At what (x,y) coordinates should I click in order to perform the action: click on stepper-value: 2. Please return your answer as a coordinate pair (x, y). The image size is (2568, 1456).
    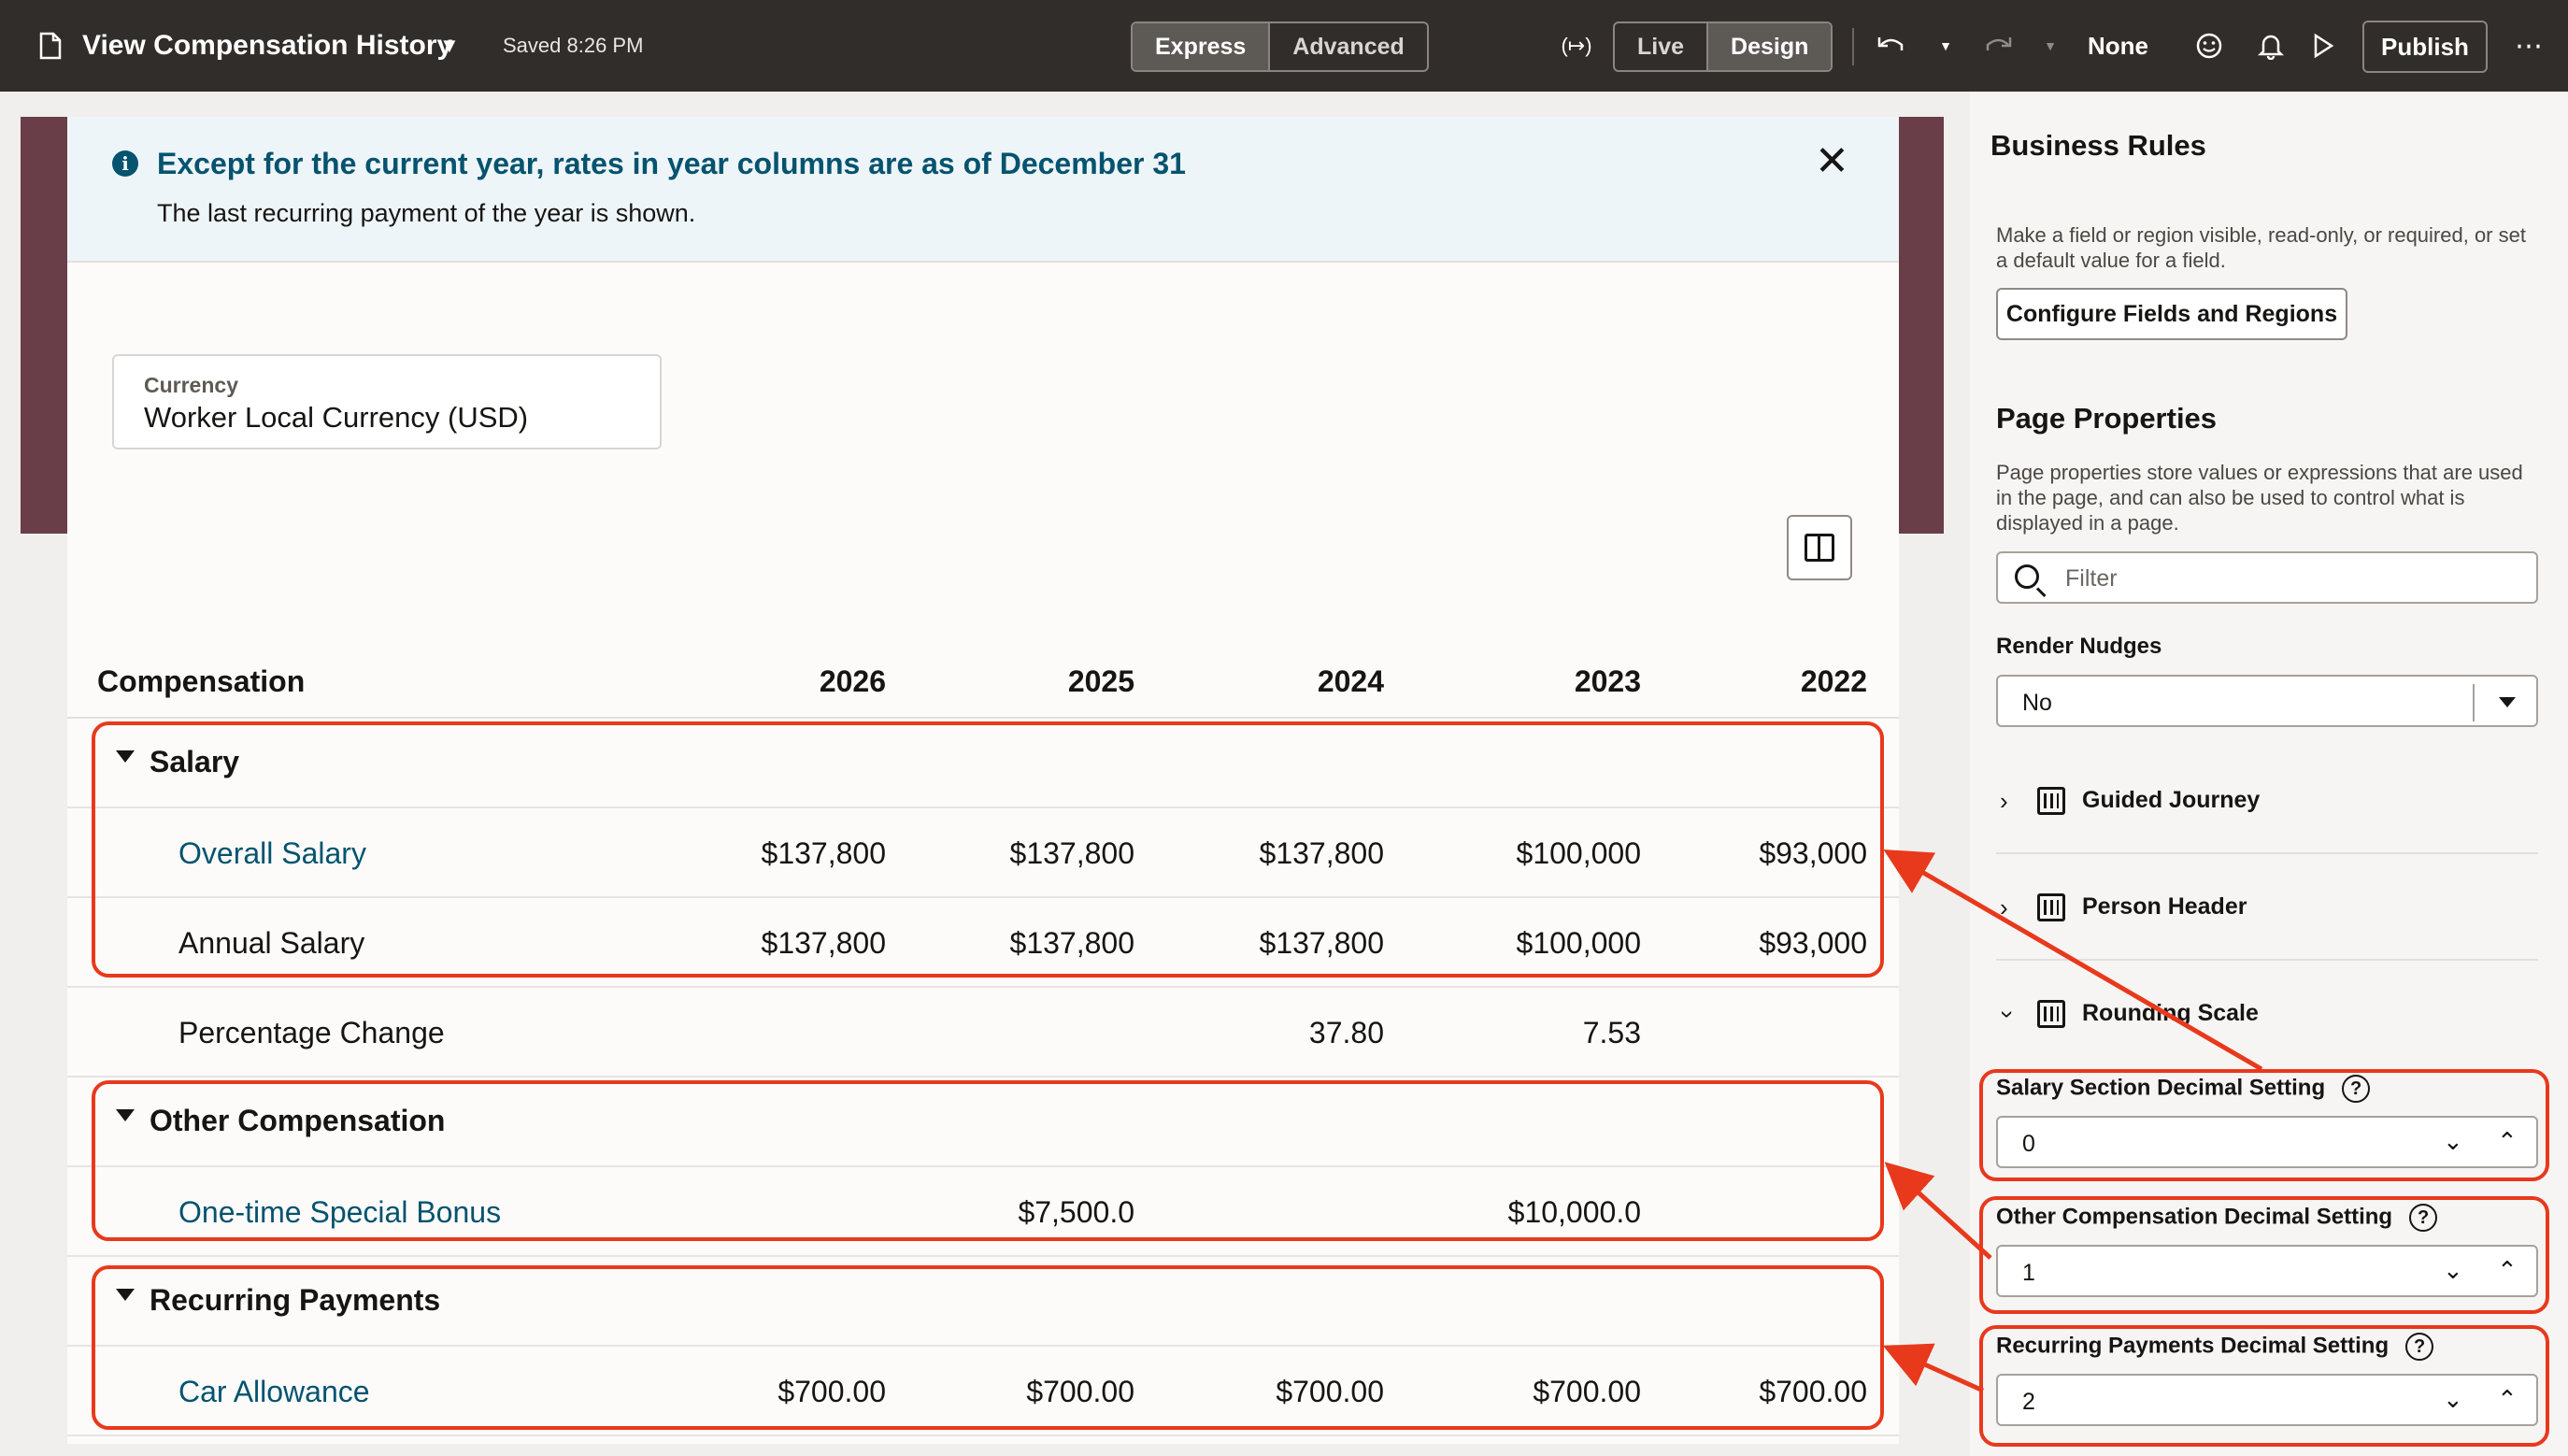
    Looking at the image, I should click on (2028, 1402).